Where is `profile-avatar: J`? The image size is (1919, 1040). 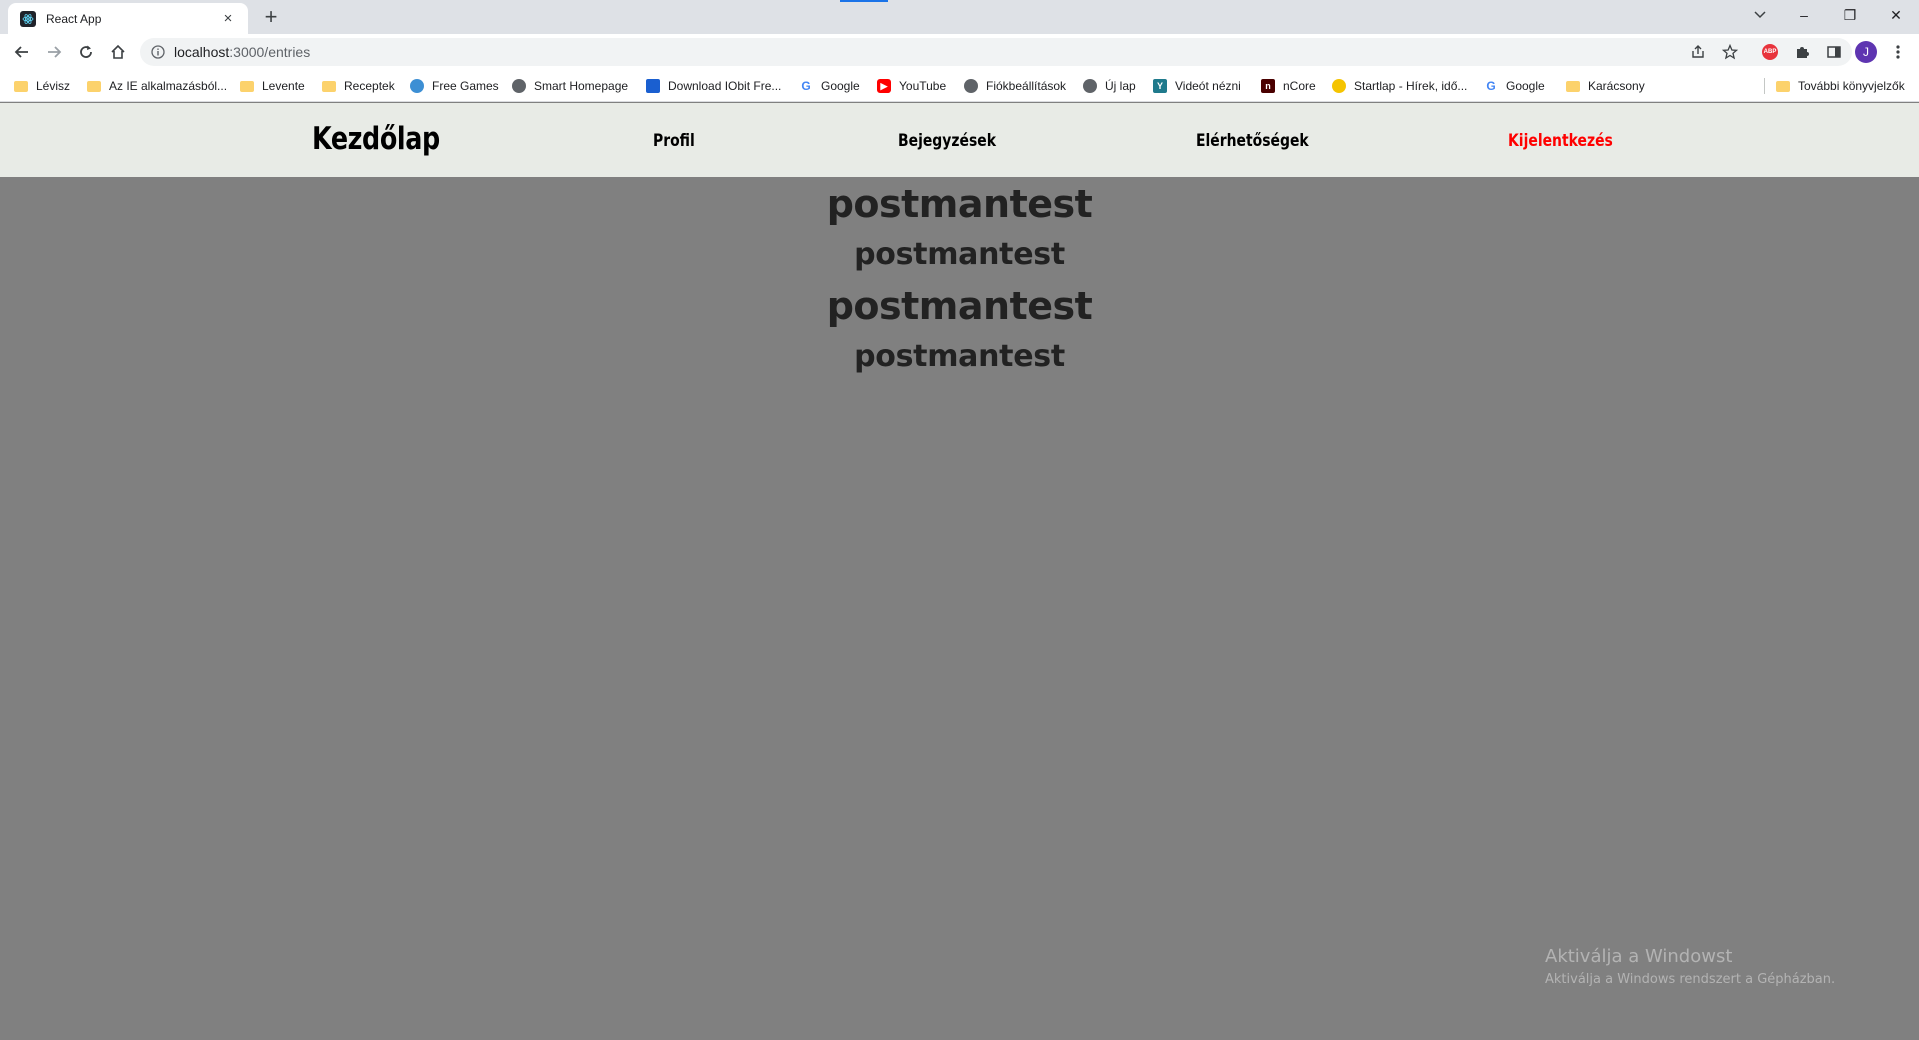
profile-avatar: J is located at coordinates (1866, 52).